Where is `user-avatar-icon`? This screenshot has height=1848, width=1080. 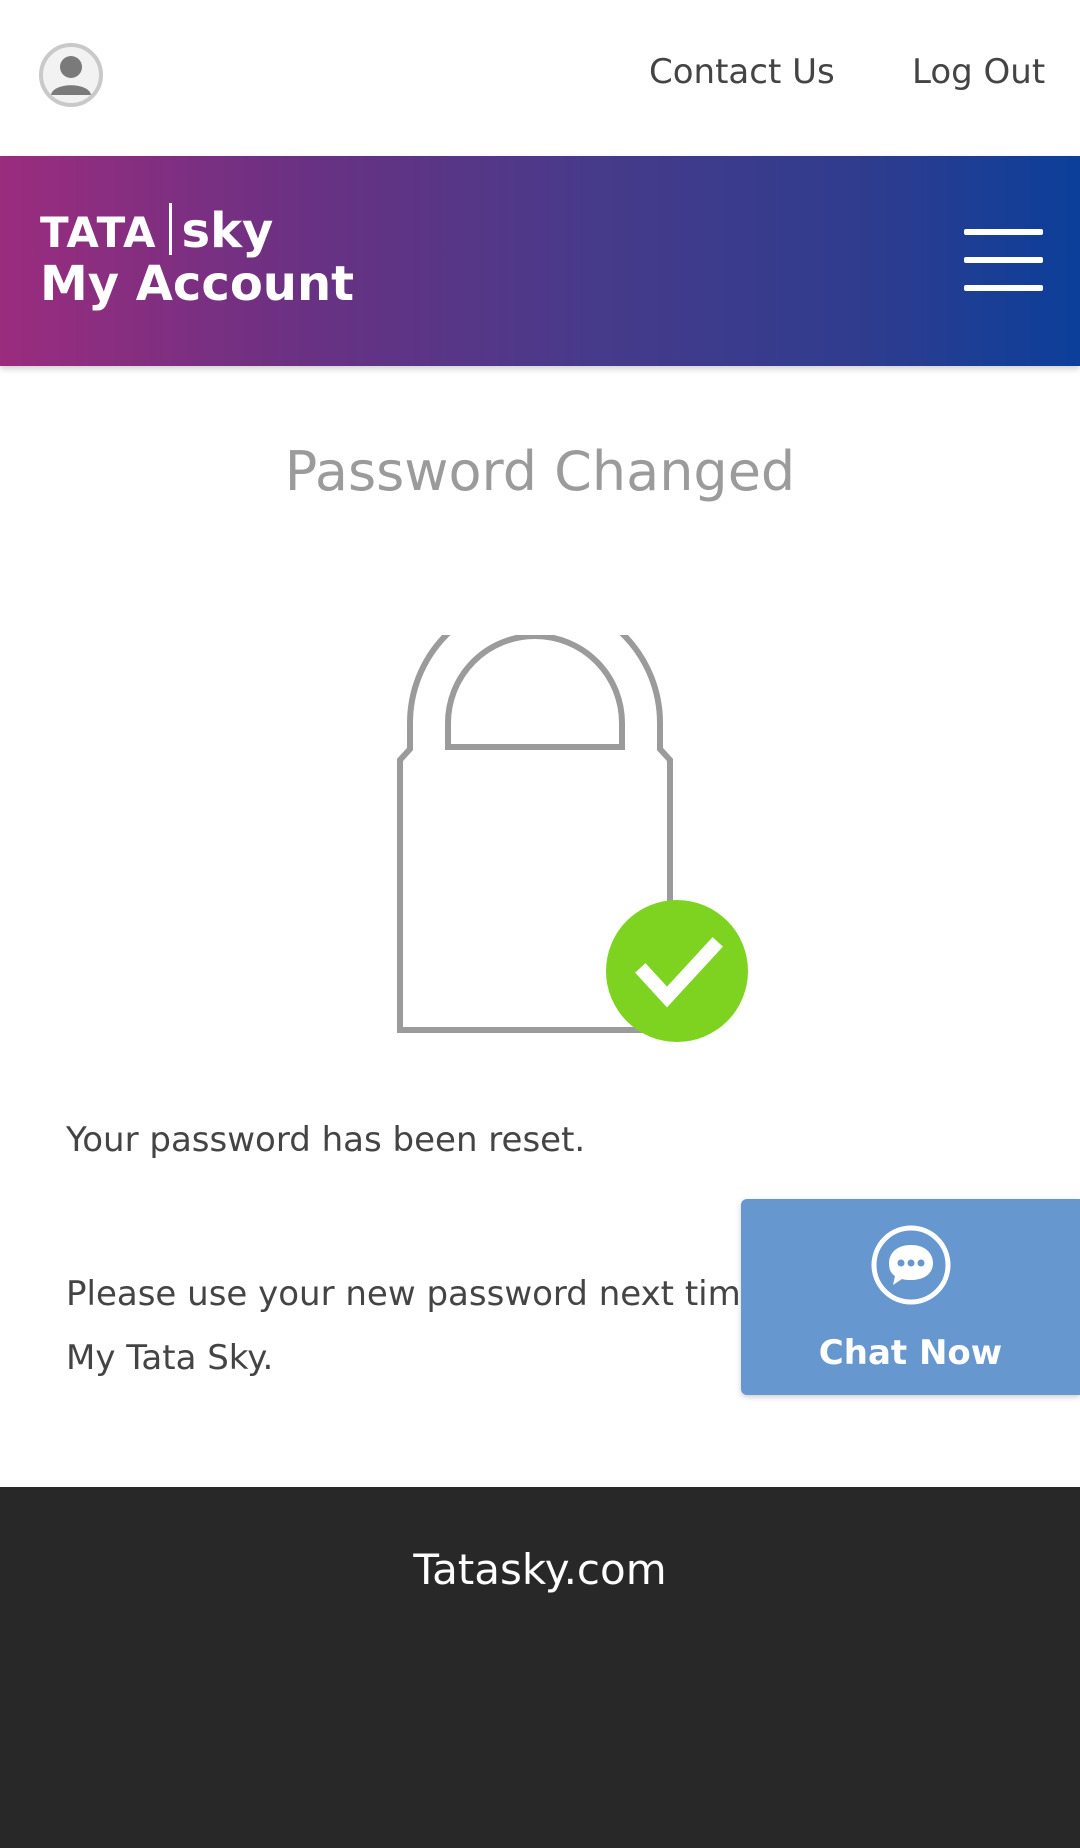
user-avatar-icon is located at coordinates (71, 75).